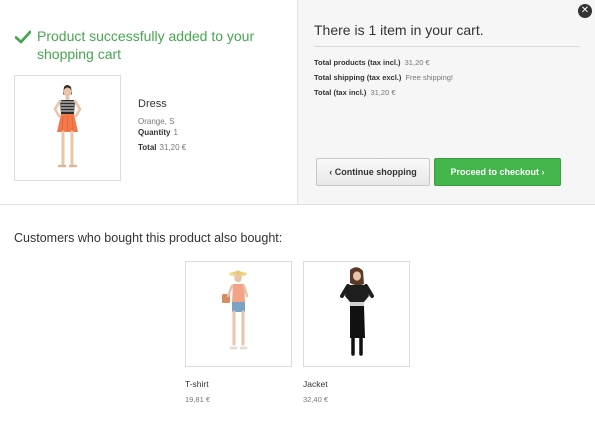 The image size is (595, 426). I want to click on continue-shopping-button: ‹ Continue shopping, so click(373, 172).